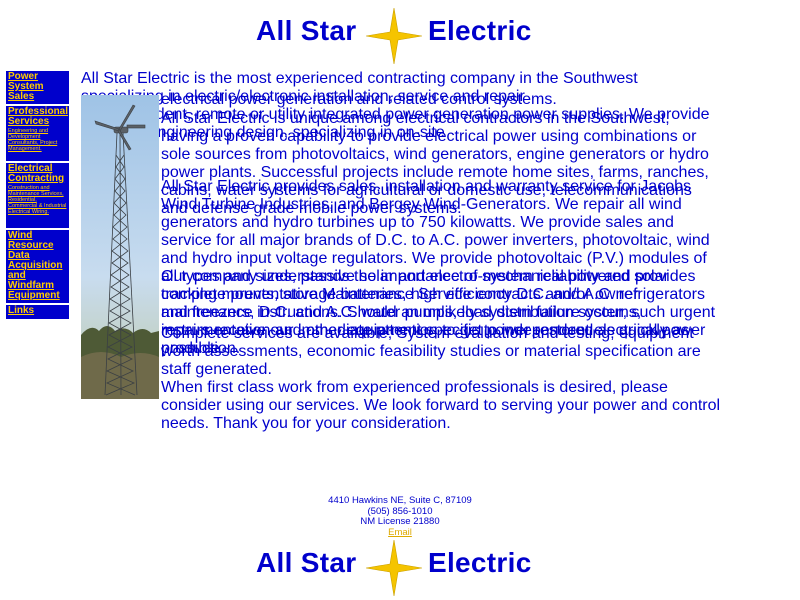 This screenshot has width=800, height=600. I want to click on brand-word-electric: Electric, so click(480, 30).